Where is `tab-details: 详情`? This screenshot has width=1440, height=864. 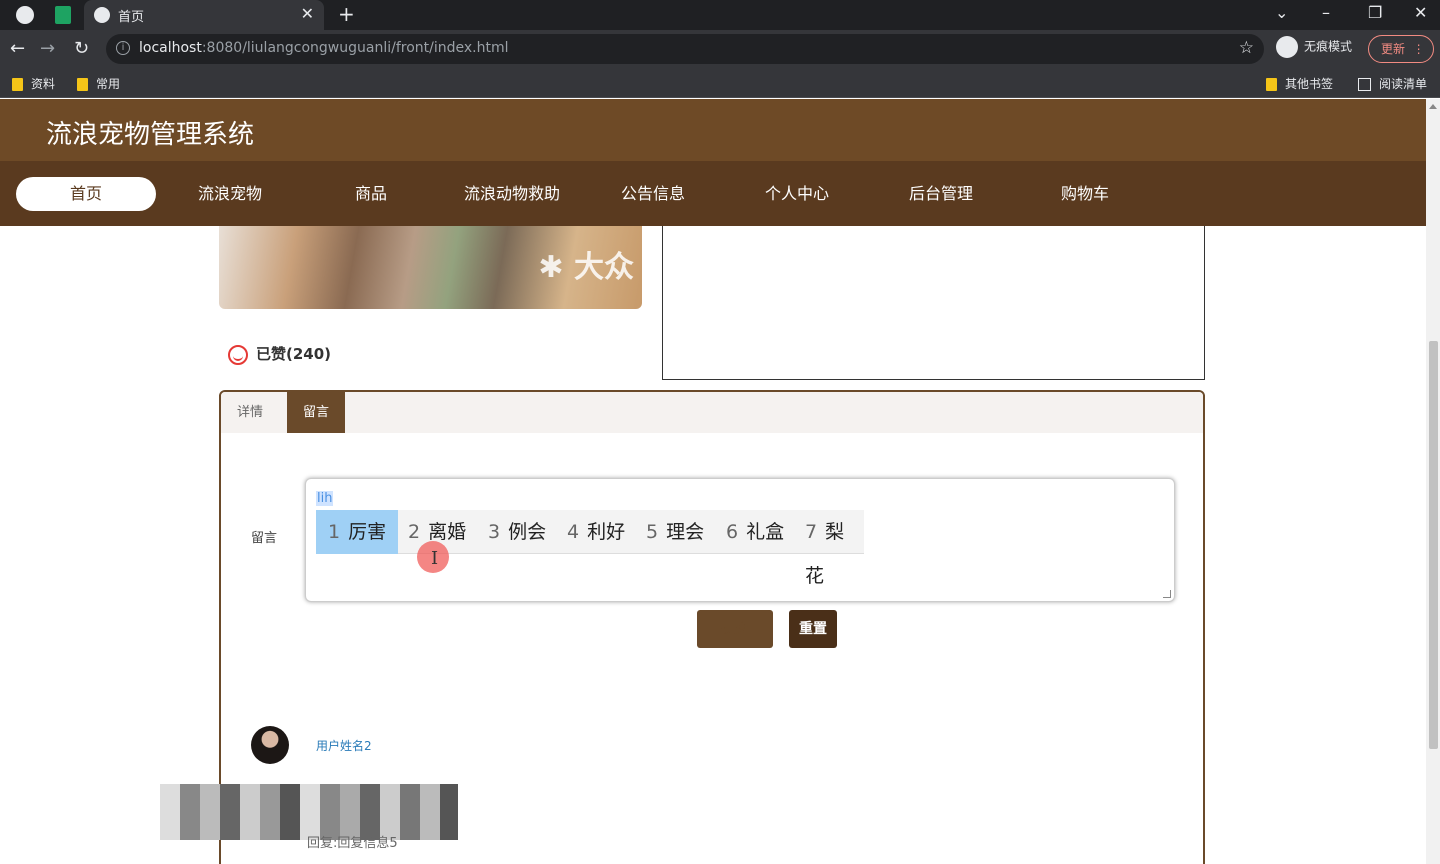
tab-details: 详情 is located at coordinates (250, 412).